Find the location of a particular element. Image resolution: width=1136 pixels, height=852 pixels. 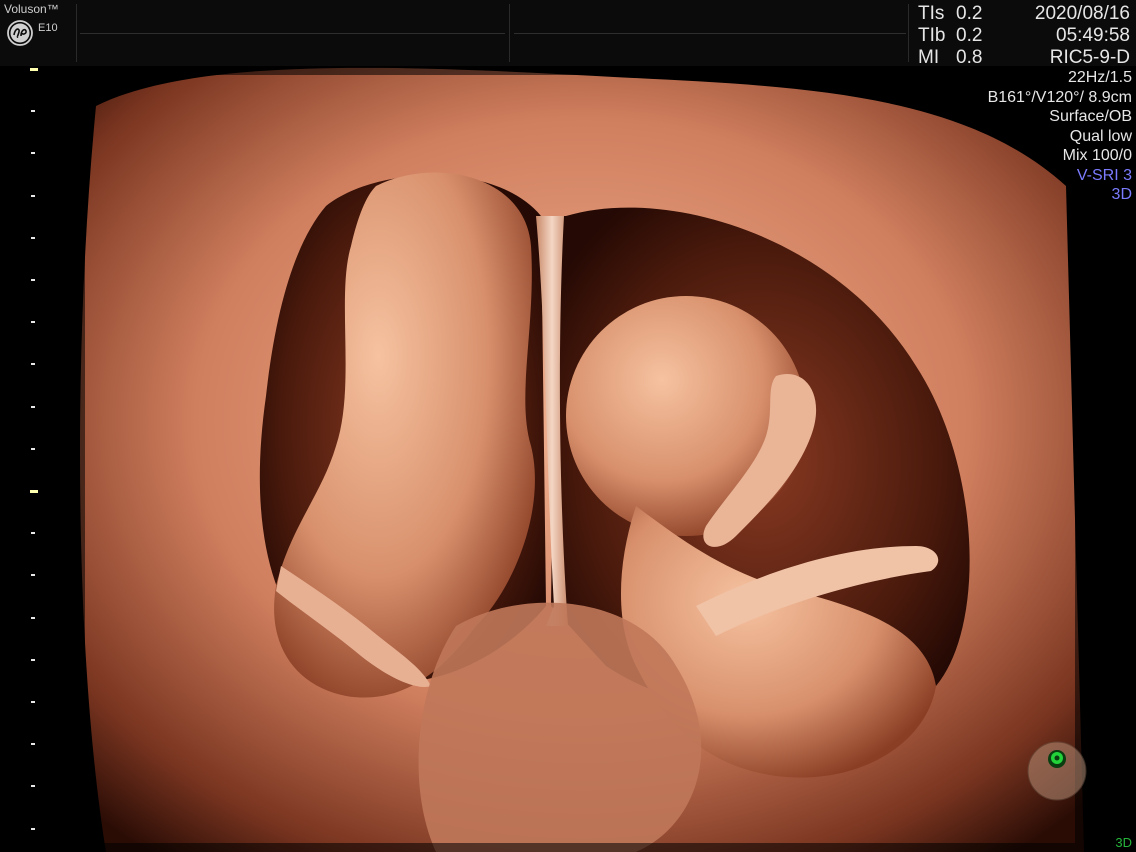

index-label: TIs is located at coordinates (931, 13).